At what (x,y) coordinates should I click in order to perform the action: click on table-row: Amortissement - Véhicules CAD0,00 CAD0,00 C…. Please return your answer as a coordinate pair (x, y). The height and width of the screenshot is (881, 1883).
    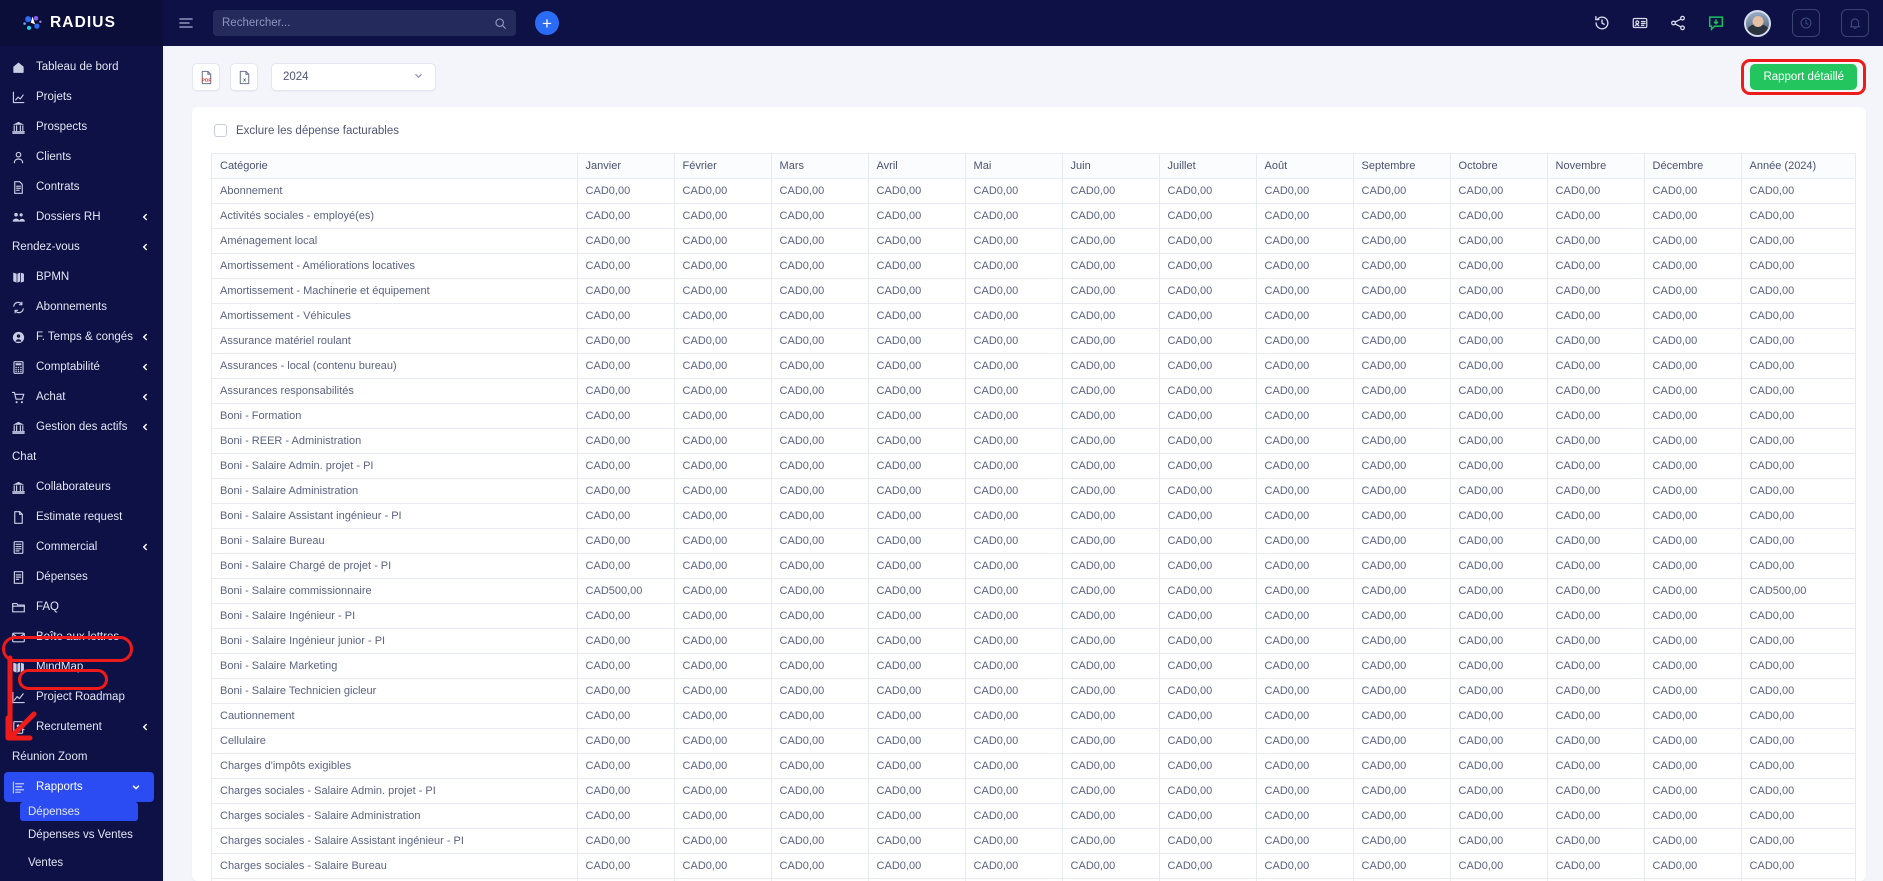
    Looking at the image, I should click on (1034, 316).